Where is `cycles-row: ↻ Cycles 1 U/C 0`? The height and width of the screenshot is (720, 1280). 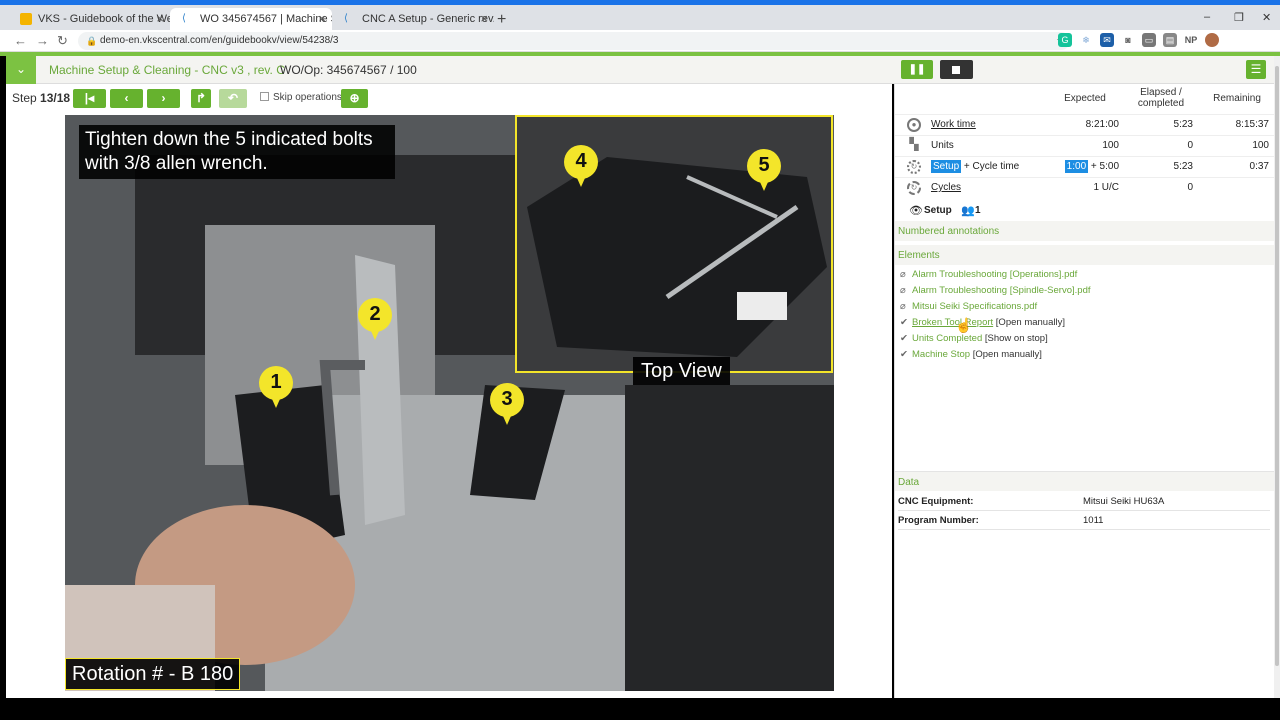
cycles-row: ↻ Cycles 1 U/C 0 is located at coordinates (1085, 187).